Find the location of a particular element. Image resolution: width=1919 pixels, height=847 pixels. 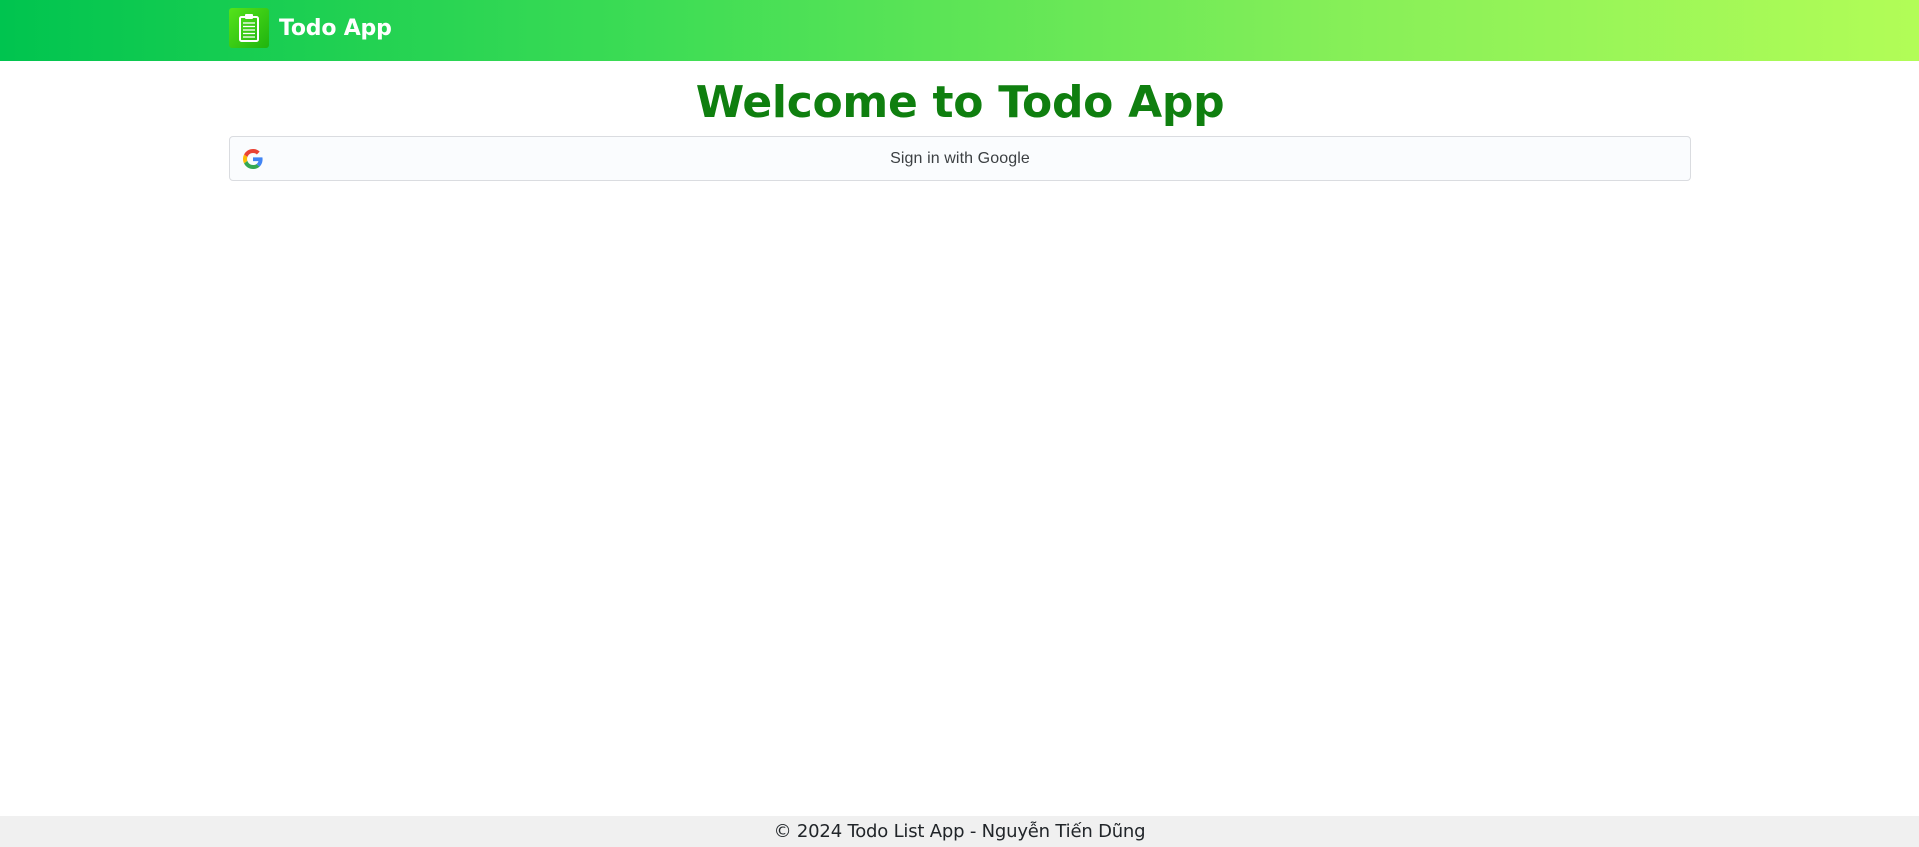

page-title: Welcome to Todo App is located at coordinates (960, 102).